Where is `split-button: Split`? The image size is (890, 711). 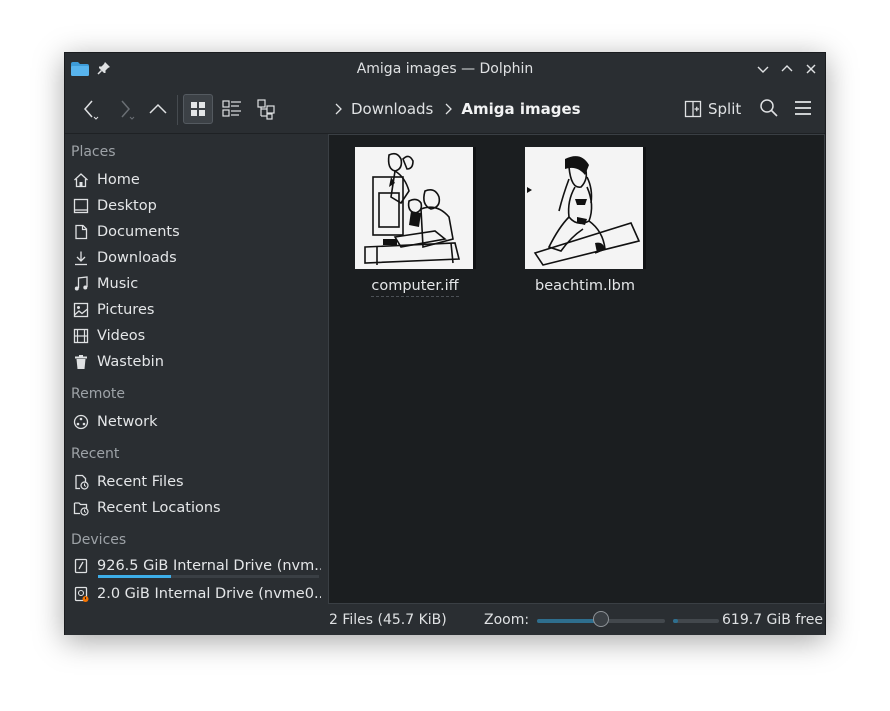 split-button: Split is located at coordinates (712, 109).